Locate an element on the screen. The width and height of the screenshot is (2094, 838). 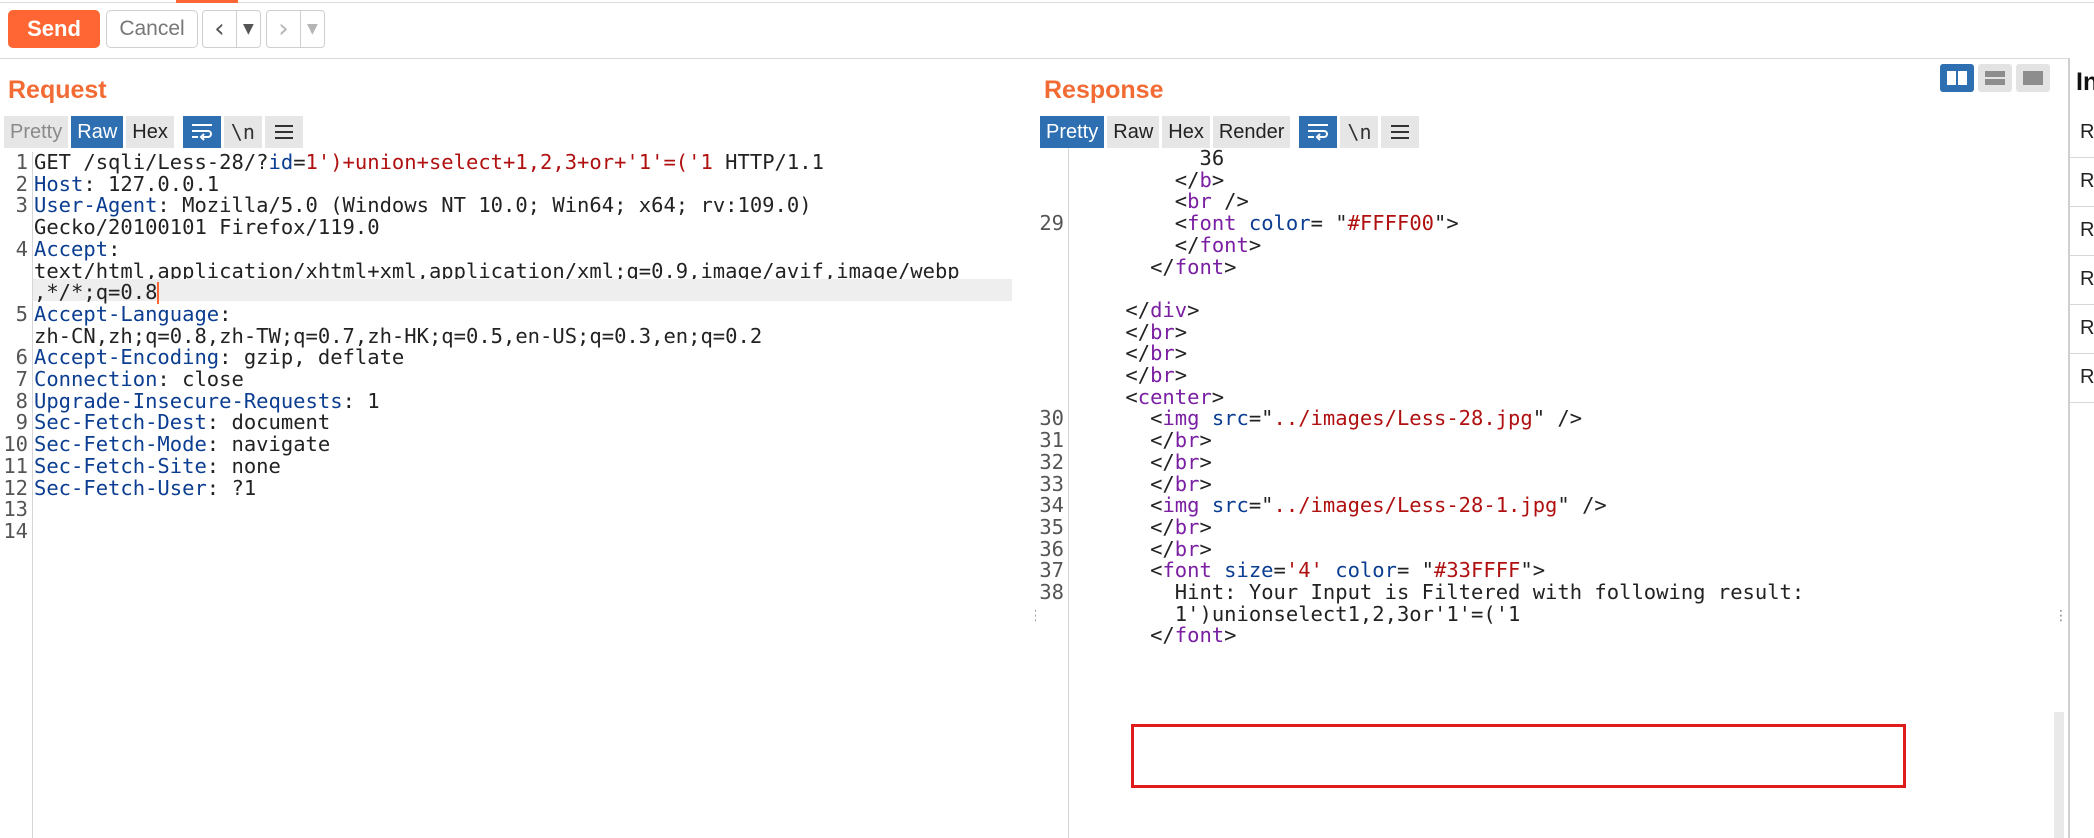
request-tabbar: Pretty Raw Hex \n is located at coordinates (153, 132).